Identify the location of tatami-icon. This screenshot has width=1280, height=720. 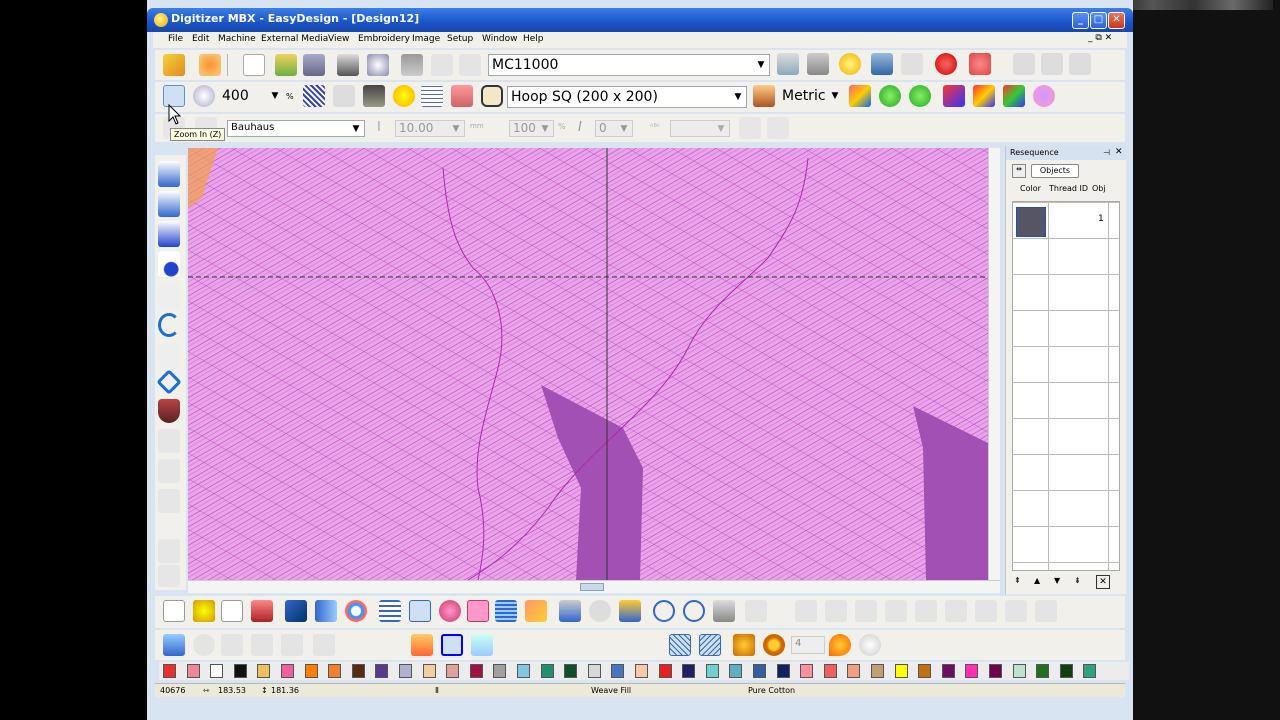
(390, 611).